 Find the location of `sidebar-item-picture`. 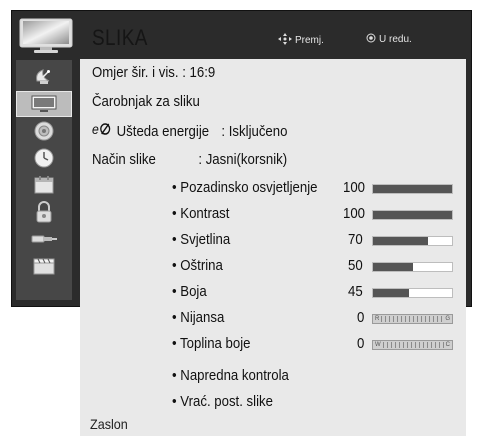

sidebar-item-picture is located at coordinates (44, 104).